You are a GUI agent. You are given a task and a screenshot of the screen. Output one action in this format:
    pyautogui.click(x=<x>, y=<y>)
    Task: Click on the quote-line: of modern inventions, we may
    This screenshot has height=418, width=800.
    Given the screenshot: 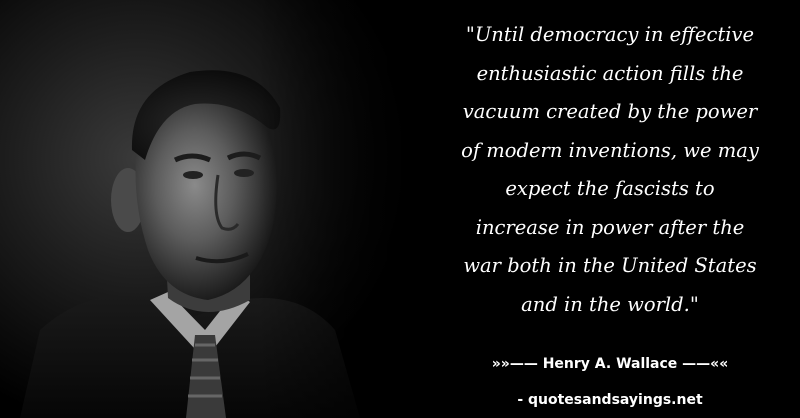 What is the action you would take?
    pyautogui.click(x=610, y=150)
    